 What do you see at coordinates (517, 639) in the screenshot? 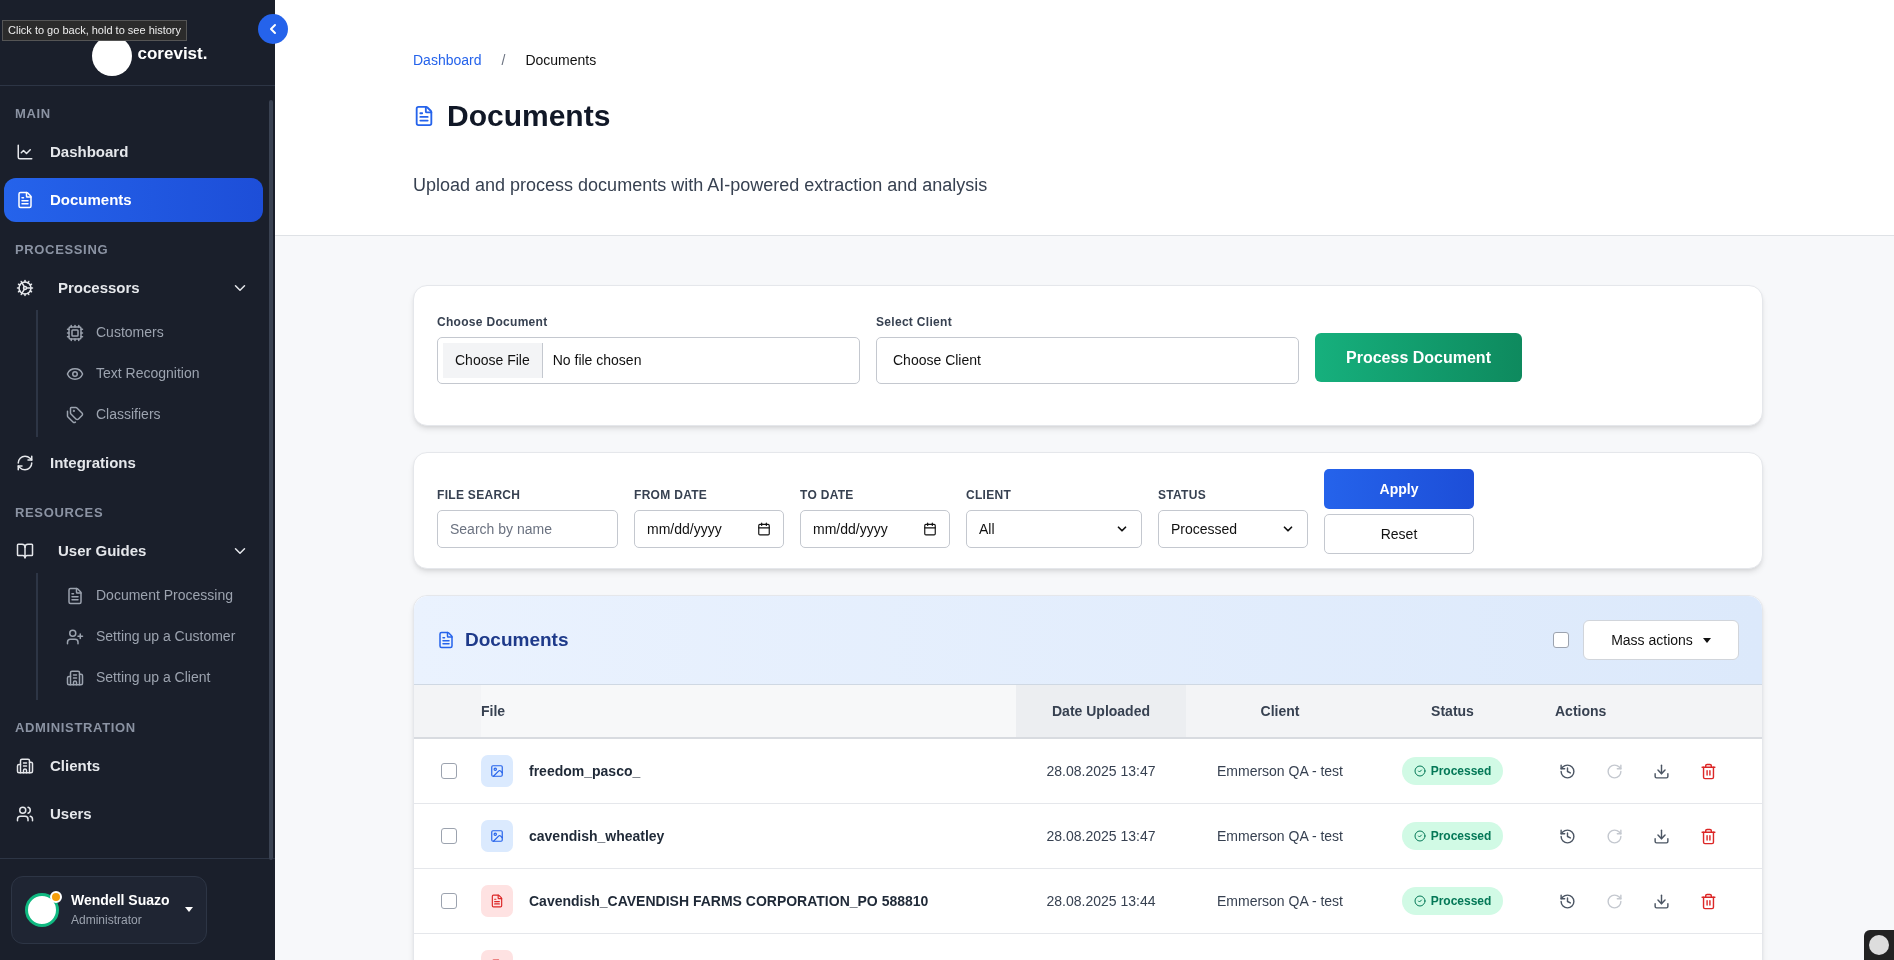
I see `card-title: Documents` at bounding box center [517, 639].